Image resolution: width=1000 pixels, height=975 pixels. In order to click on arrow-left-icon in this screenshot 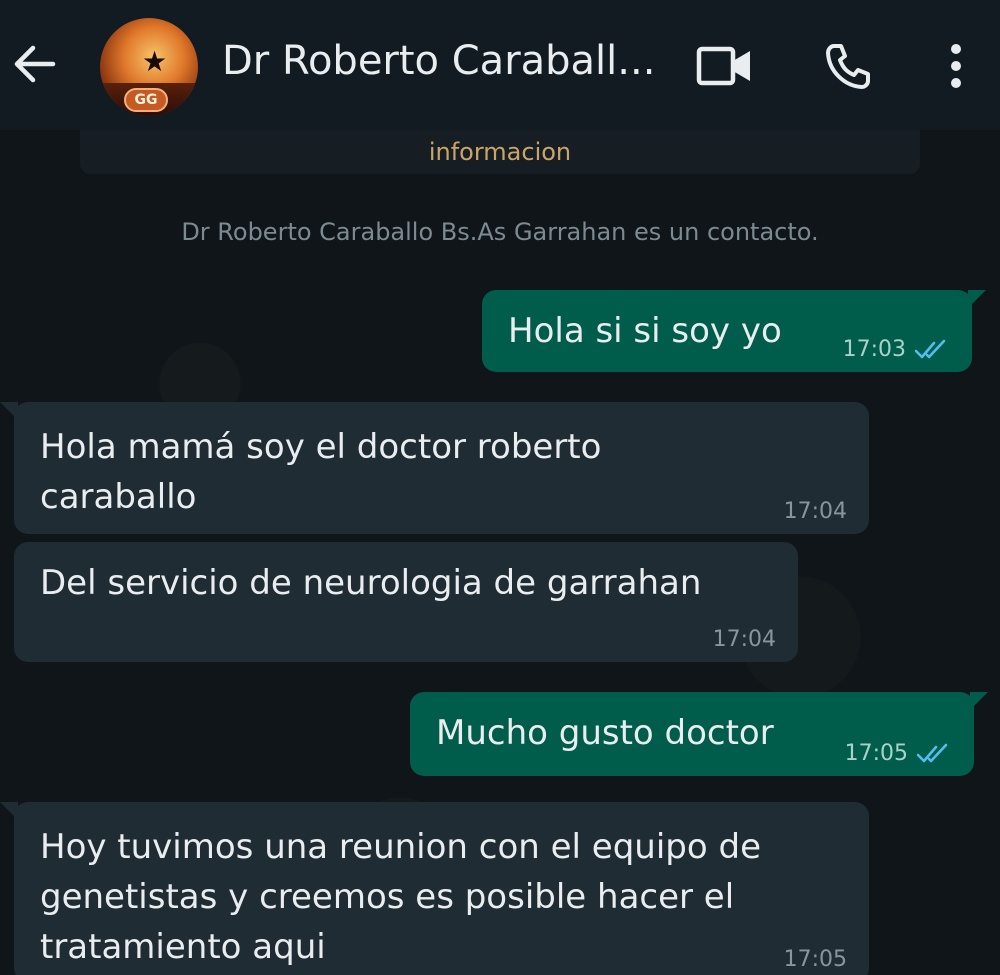, I will do `click(35, 64)`.